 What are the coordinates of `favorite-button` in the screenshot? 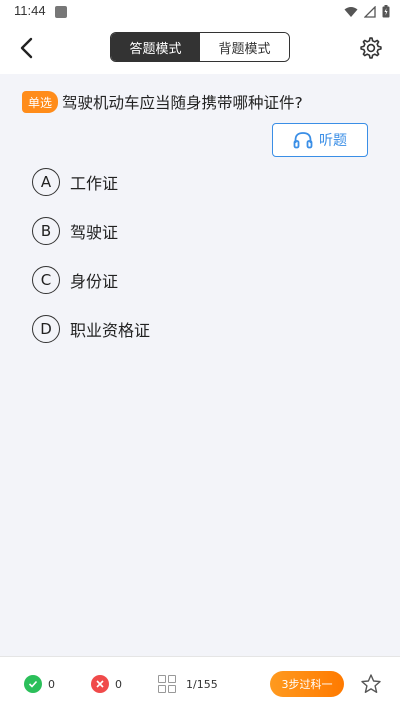 It's located at (371, 686).